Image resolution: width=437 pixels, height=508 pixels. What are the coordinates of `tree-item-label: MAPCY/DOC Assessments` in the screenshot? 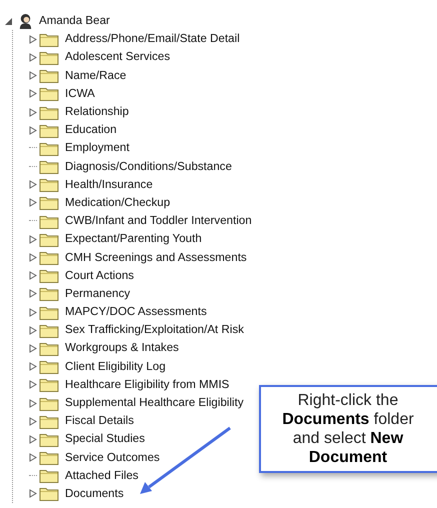 It's located at (136, 312).